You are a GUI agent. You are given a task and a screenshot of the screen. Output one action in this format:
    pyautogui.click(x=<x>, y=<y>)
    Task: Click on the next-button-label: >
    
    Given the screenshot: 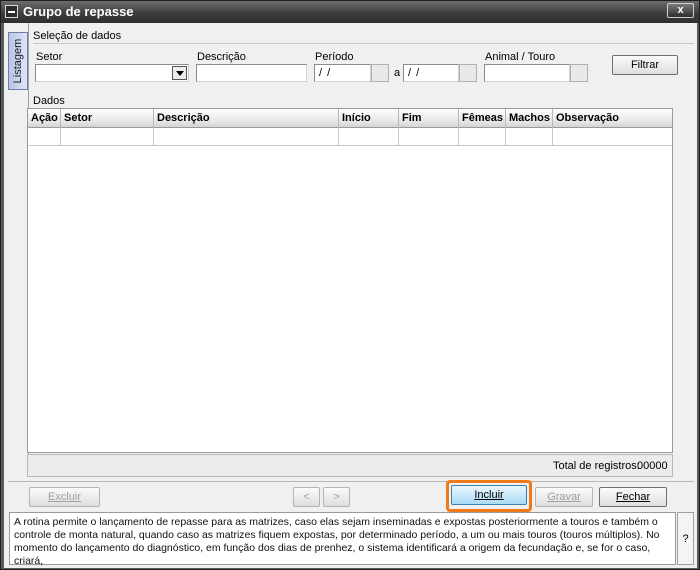 What is the action you would take?
    pyautogui.click(x=336, y=497)
    